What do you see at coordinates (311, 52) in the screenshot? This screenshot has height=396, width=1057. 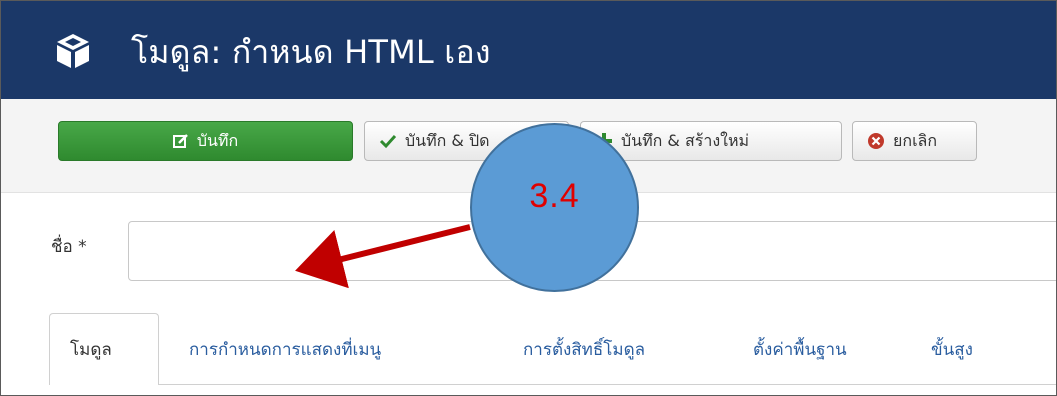 I see `page-title: โมดูล: กำหนด HTML เอง` at bounding box center [311, 52].